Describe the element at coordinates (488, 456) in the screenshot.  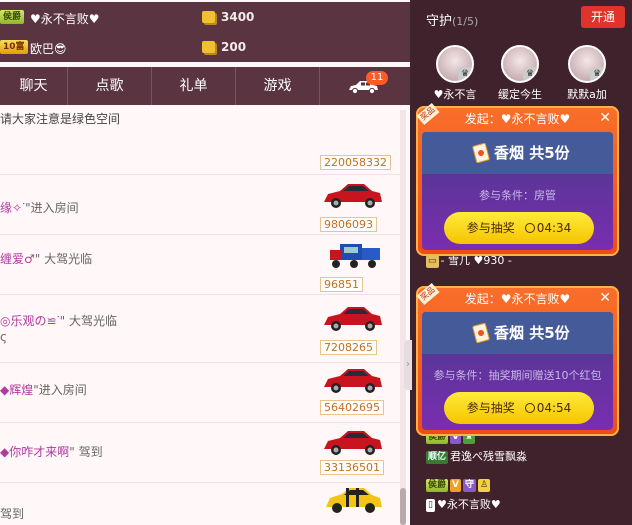
I see `user-name: 君逸ぺ残雪飘淼` at that location.